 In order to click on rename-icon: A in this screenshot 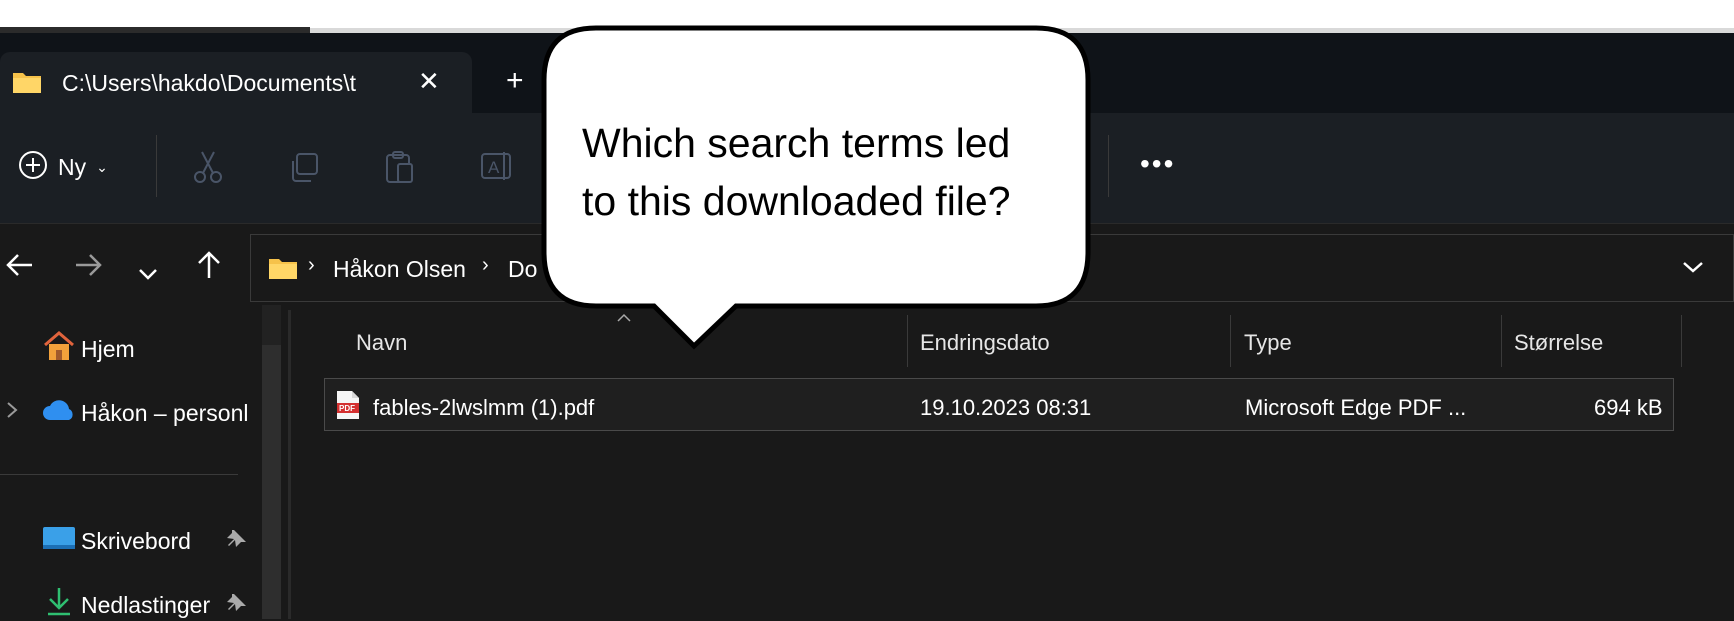, I will do `click(498, 168)`.